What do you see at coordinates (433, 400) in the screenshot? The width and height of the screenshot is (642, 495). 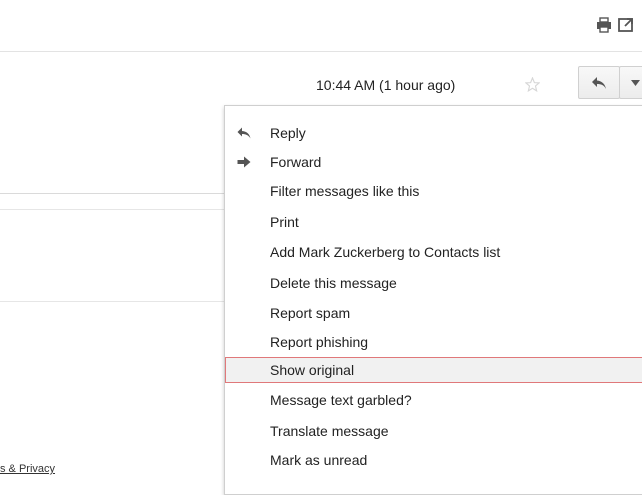 I see `menu-item-text-garbled: Message text garbled?` at bounding box center [433, 400].